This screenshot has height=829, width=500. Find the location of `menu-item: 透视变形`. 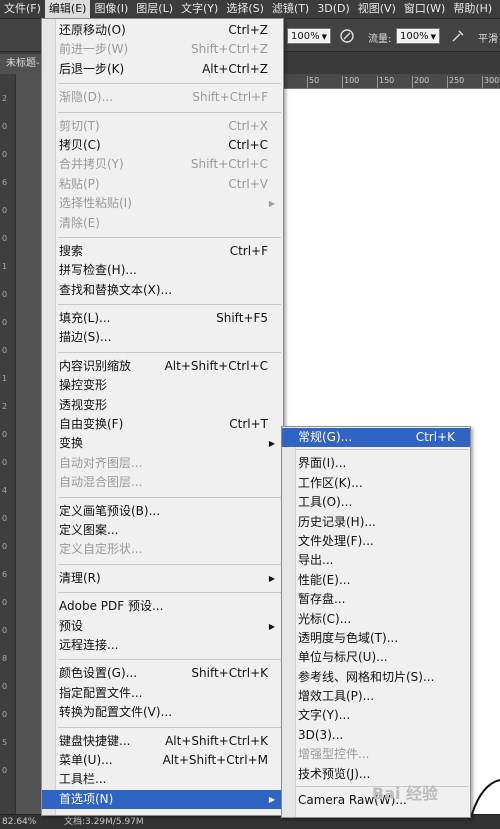

menu-item: 透视变形 is located at coordinates (162, 405).